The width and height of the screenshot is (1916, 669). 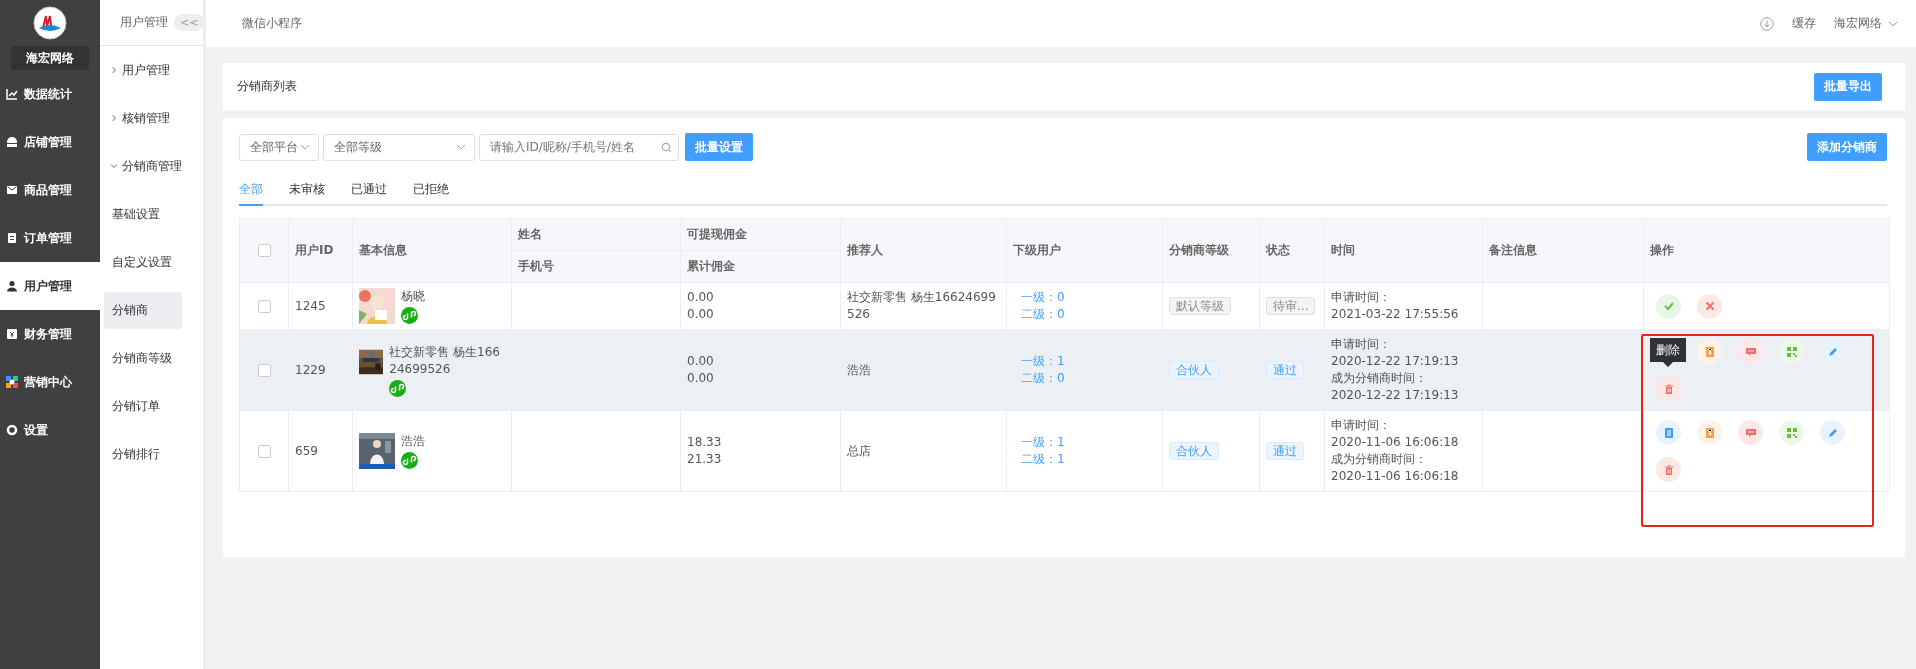 What do you see at coordinates (143, 358) in the screenshot?
I see `submenu-item: 分销商等级` at bounding box center [143, 358].